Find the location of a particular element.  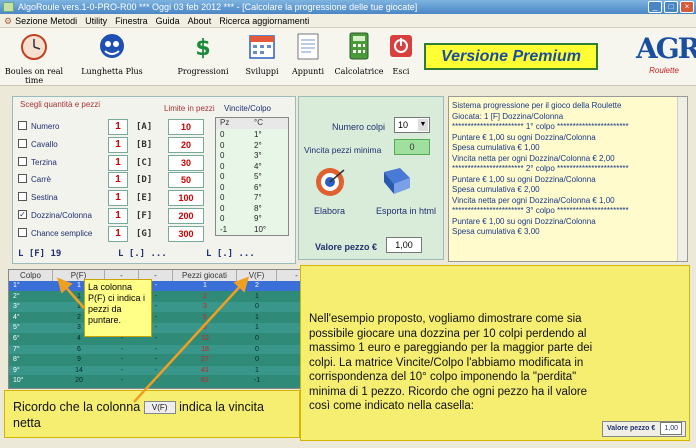

vincite-colpo-cell: 1° is located at coordinates (258, 134).